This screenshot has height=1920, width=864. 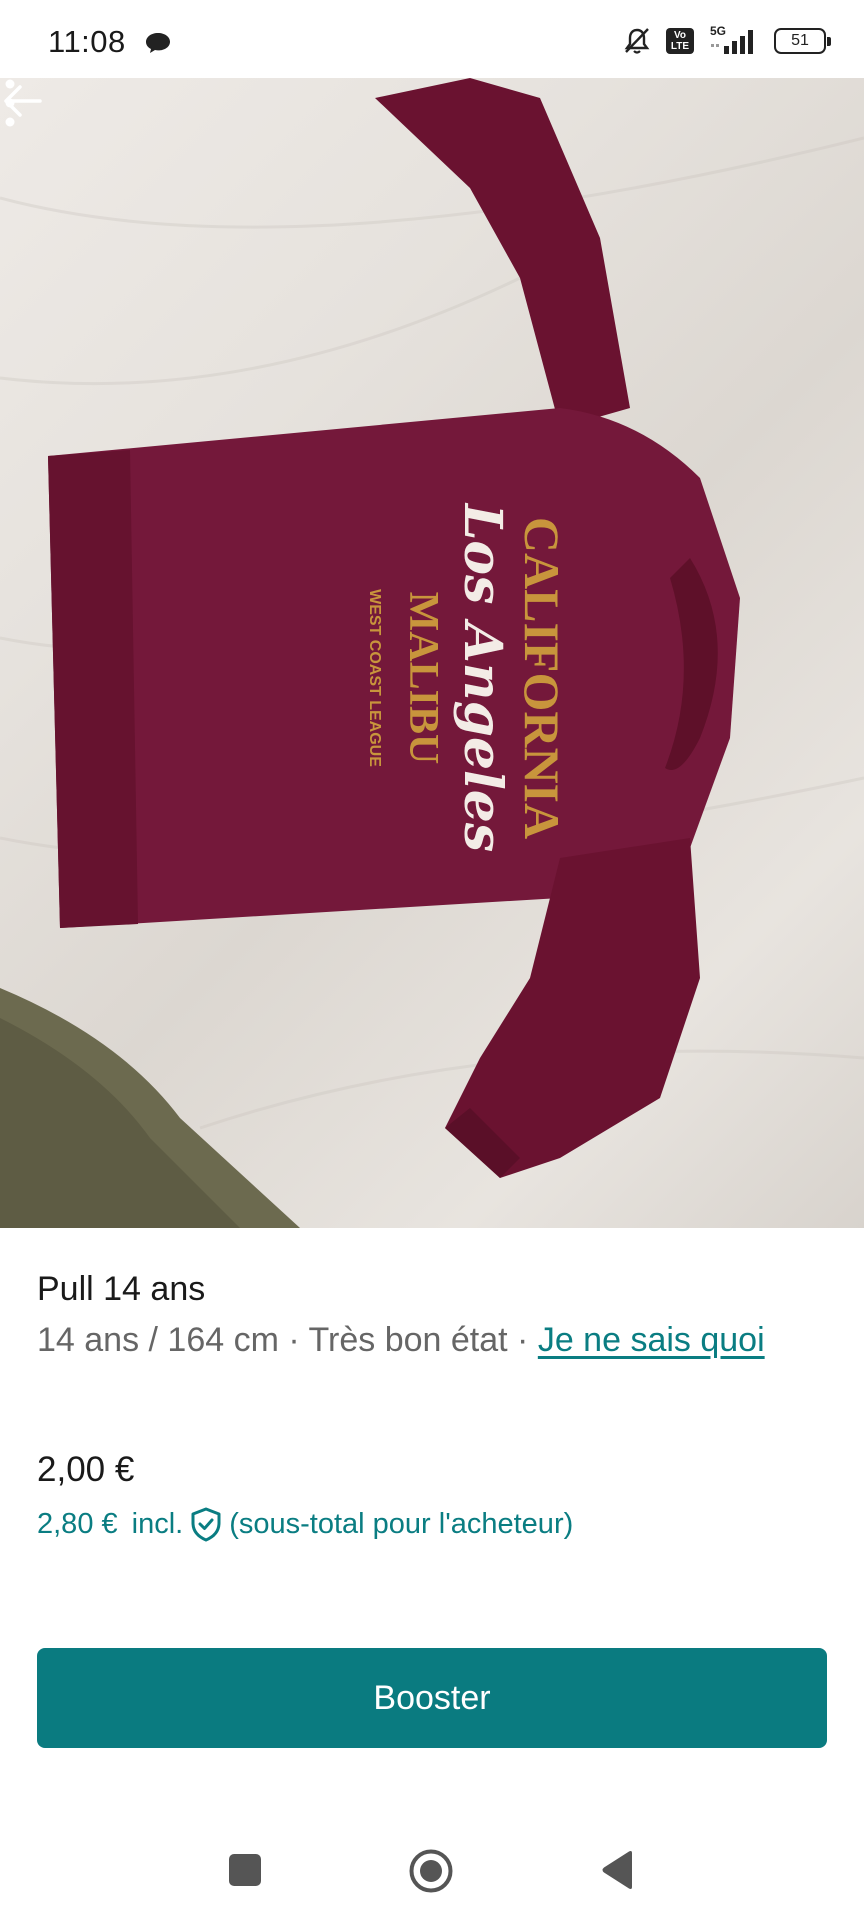 What do you see at coordinates (158, 1340) in the screenshot?
I see `item-size: 14 ans / 164 cm` at bounding box center [158, 1340].